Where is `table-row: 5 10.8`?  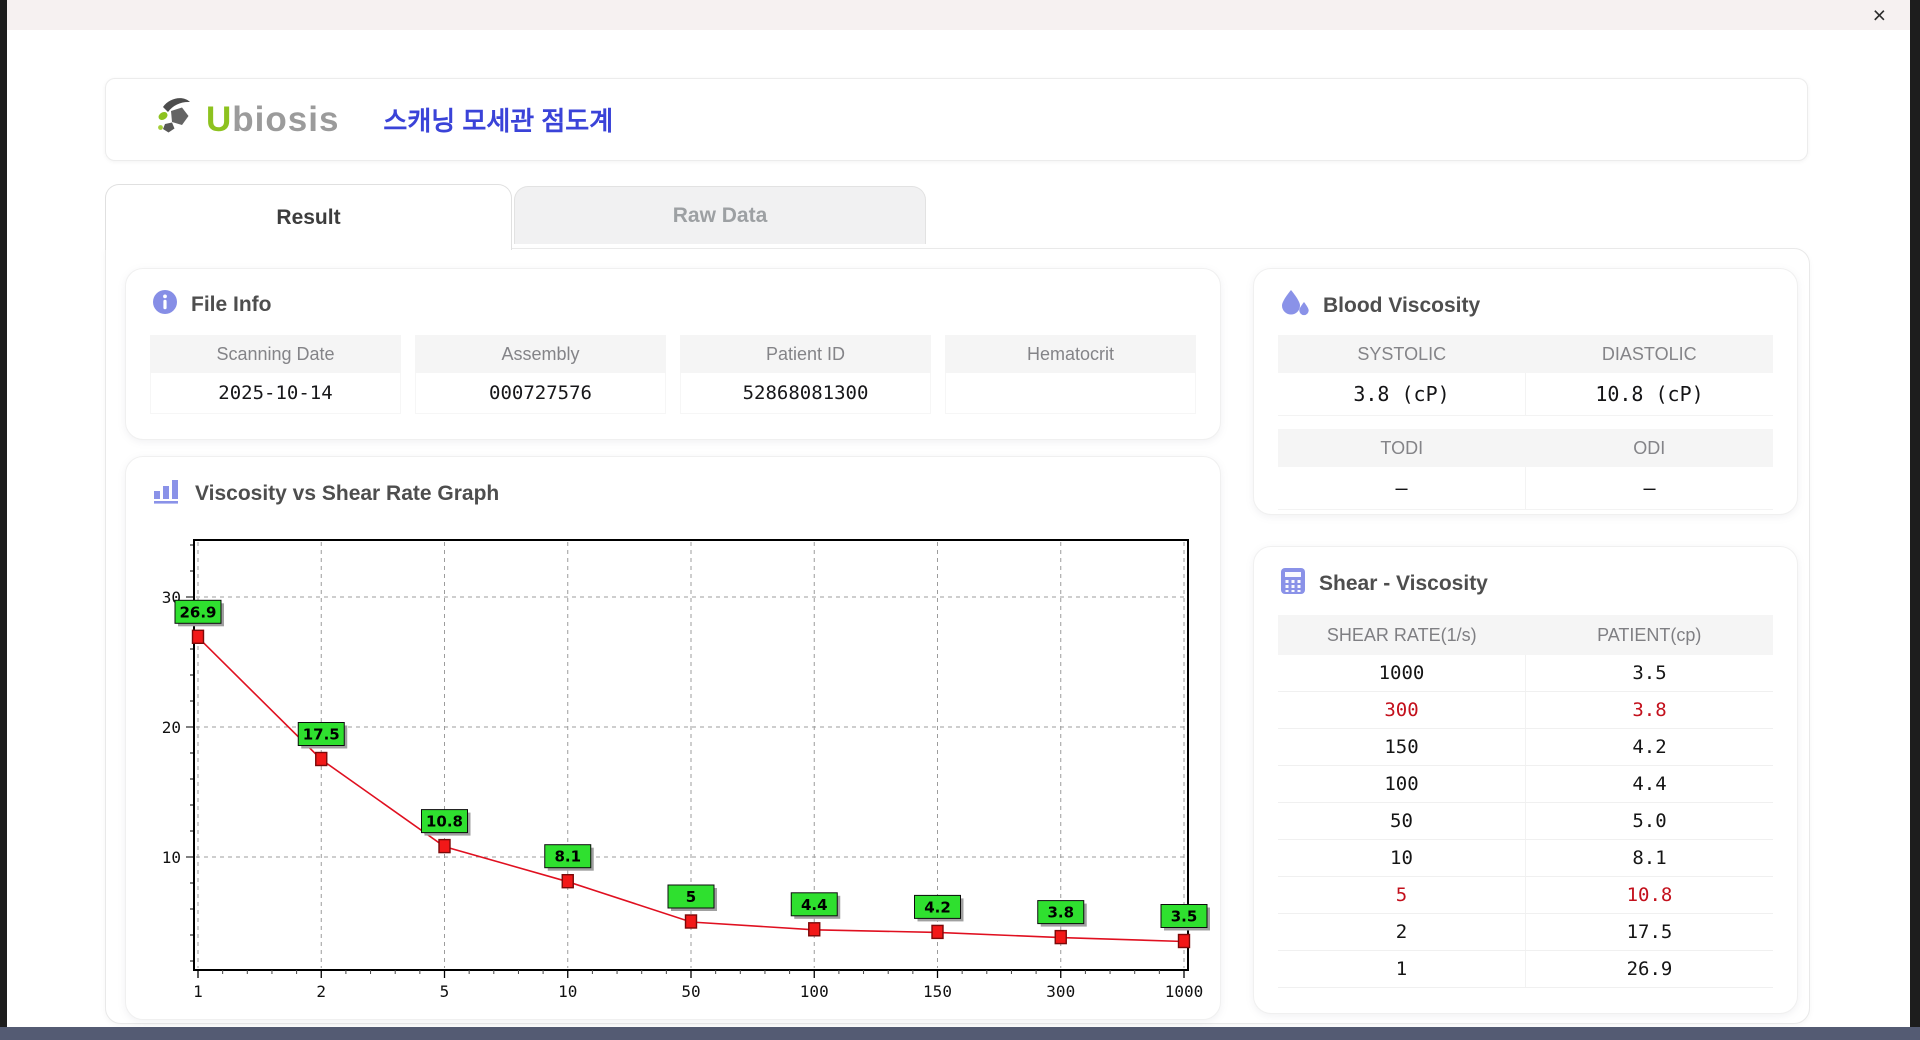 table-row: 5 10.8 is located at coordinates (1525, 895).